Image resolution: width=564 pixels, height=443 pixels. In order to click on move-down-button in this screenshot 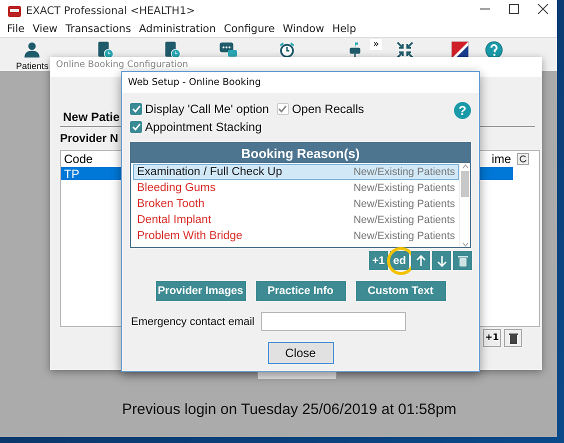, I will do `click(441, 260)`.